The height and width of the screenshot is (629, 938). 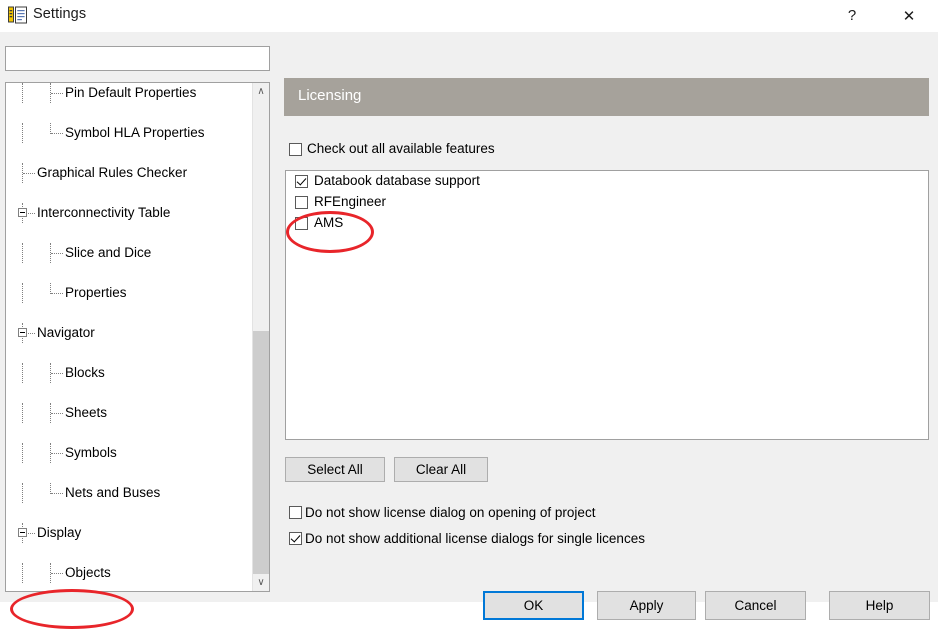 What do you see at coordinates (329, 222) in the screenshot?
I see `feature-label: AMS` at bounding box center [329, 222].